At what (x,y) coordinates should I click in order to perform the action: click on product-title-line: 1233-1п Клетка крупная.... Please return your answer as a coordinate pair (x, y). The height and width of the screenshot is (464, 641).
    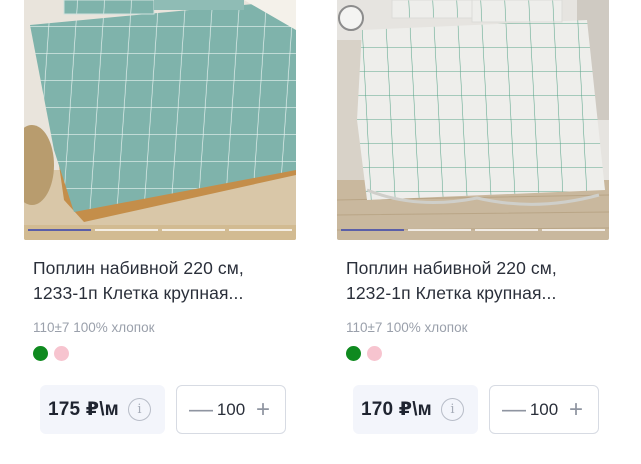
    Looking at the image, I should click on (138, 293).